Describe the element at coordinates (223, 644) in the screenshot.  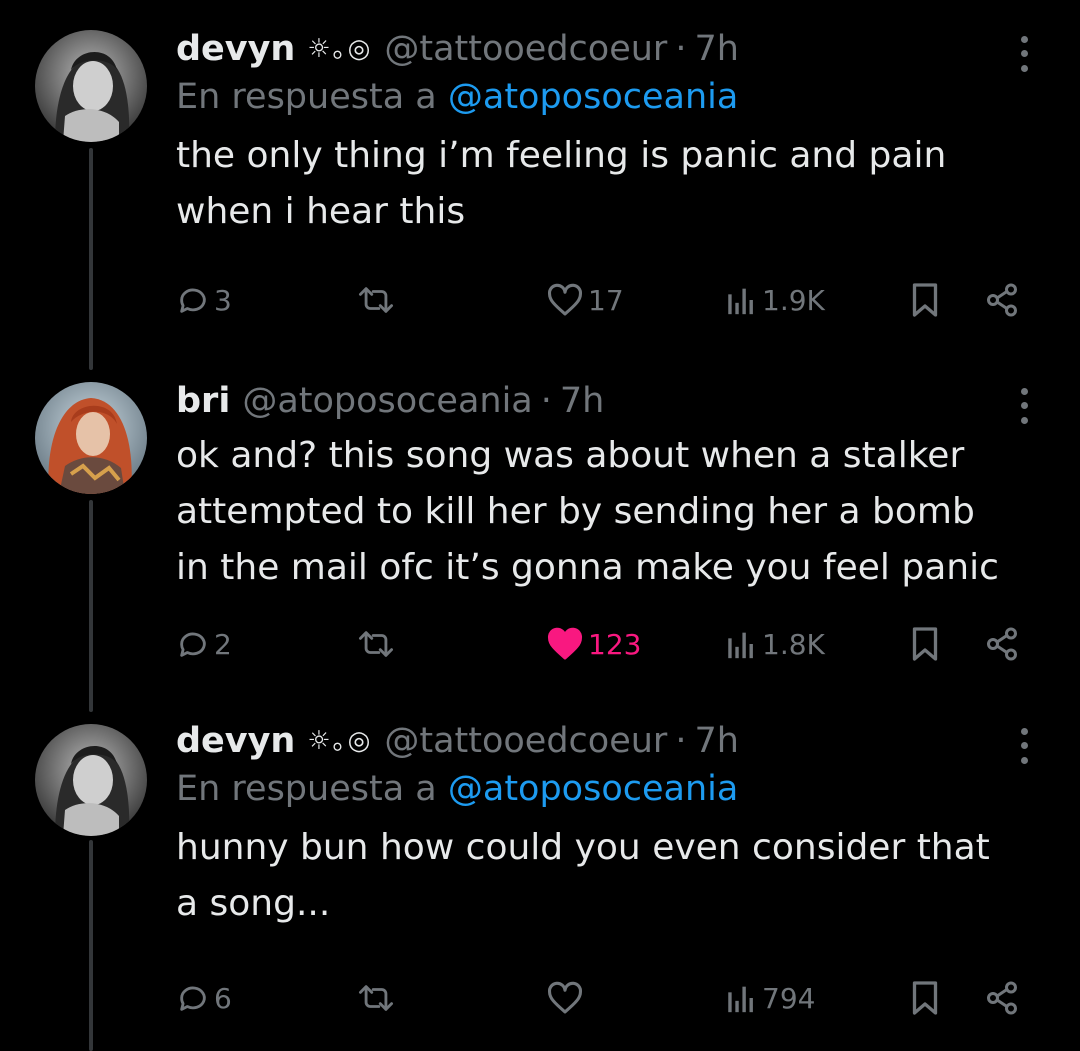
I see `reply-count: 2` at that location.